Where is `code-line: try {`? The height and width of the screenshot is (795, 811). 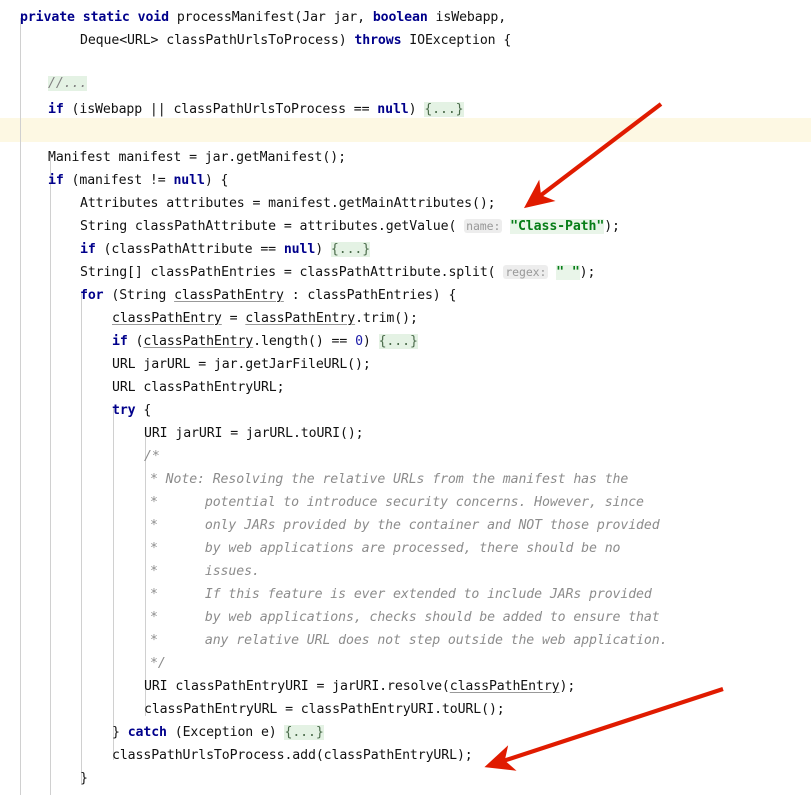
code-line: try { is located at coordinates (131, 410).